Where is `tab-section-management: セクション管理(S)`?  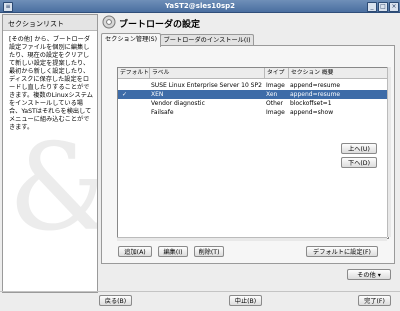 tab-section-management: セクション管理(S) is located at coordinates (131, 40).